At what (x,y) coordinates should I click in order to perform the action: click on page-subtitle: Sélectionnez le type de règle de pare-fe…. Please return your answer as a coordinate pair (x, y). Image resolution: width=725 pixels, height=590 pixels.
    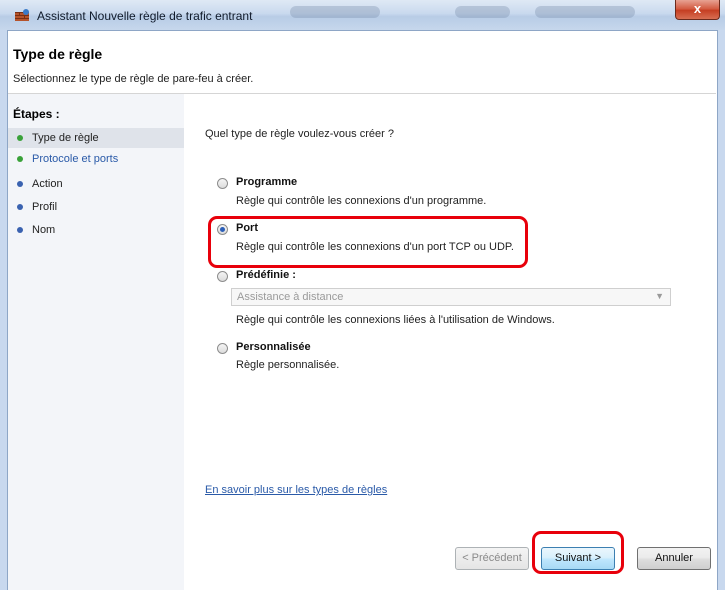
    Looking at the image, I should click on (133, 79).